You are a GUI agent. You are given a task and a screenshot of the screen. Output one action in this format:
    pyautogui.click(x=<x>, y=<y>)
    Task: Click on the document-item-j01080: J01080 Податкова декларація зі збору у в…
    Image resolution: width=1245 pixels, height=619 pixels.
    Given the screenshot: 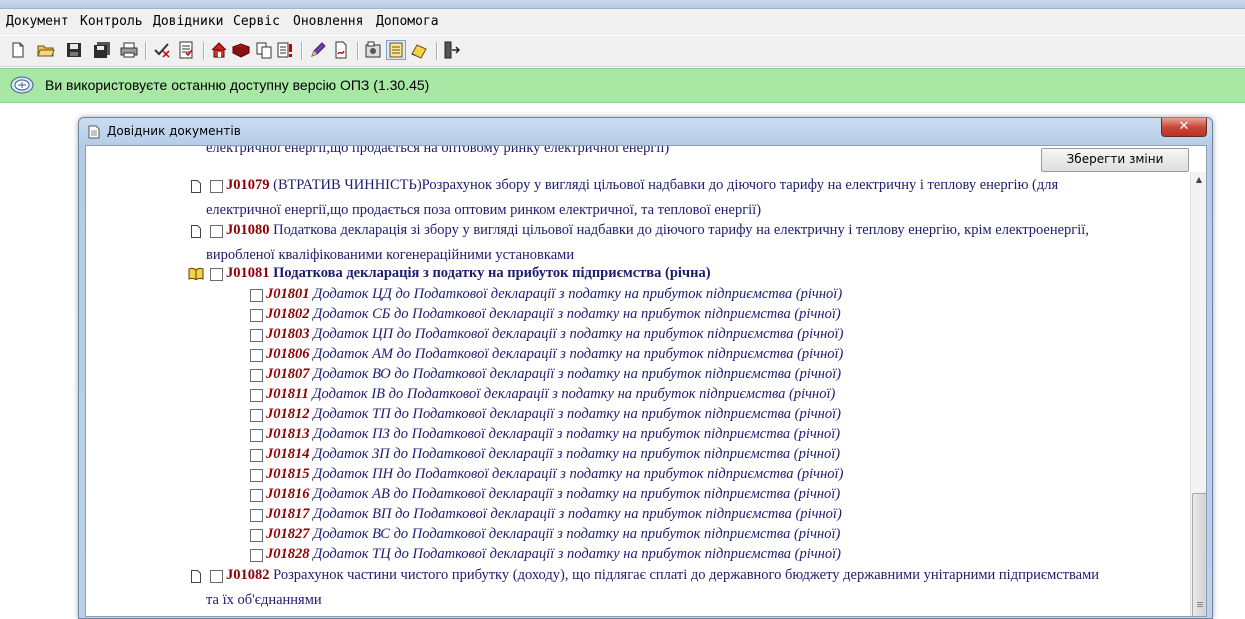 What is the action you would take?
    pyautogui.click(x=657, y=230)
    